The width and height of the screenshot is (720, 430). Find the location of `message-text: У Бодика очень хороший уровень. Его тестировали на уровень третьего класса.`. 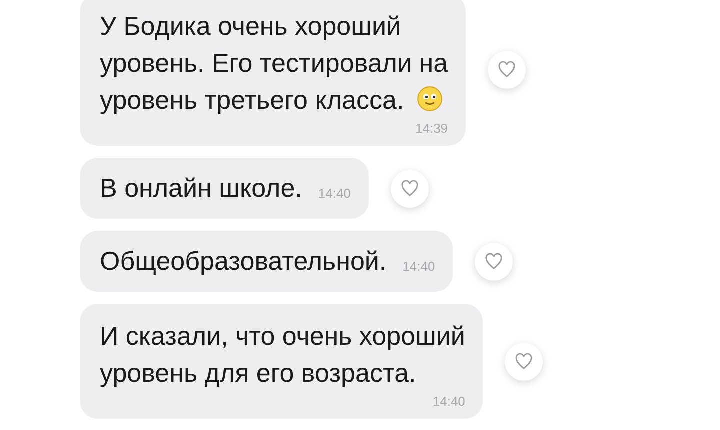

message-text: У Бодика очень хороший уровень. Его тестировали на уровень третьего класса. is located at coordinates (274, 63).